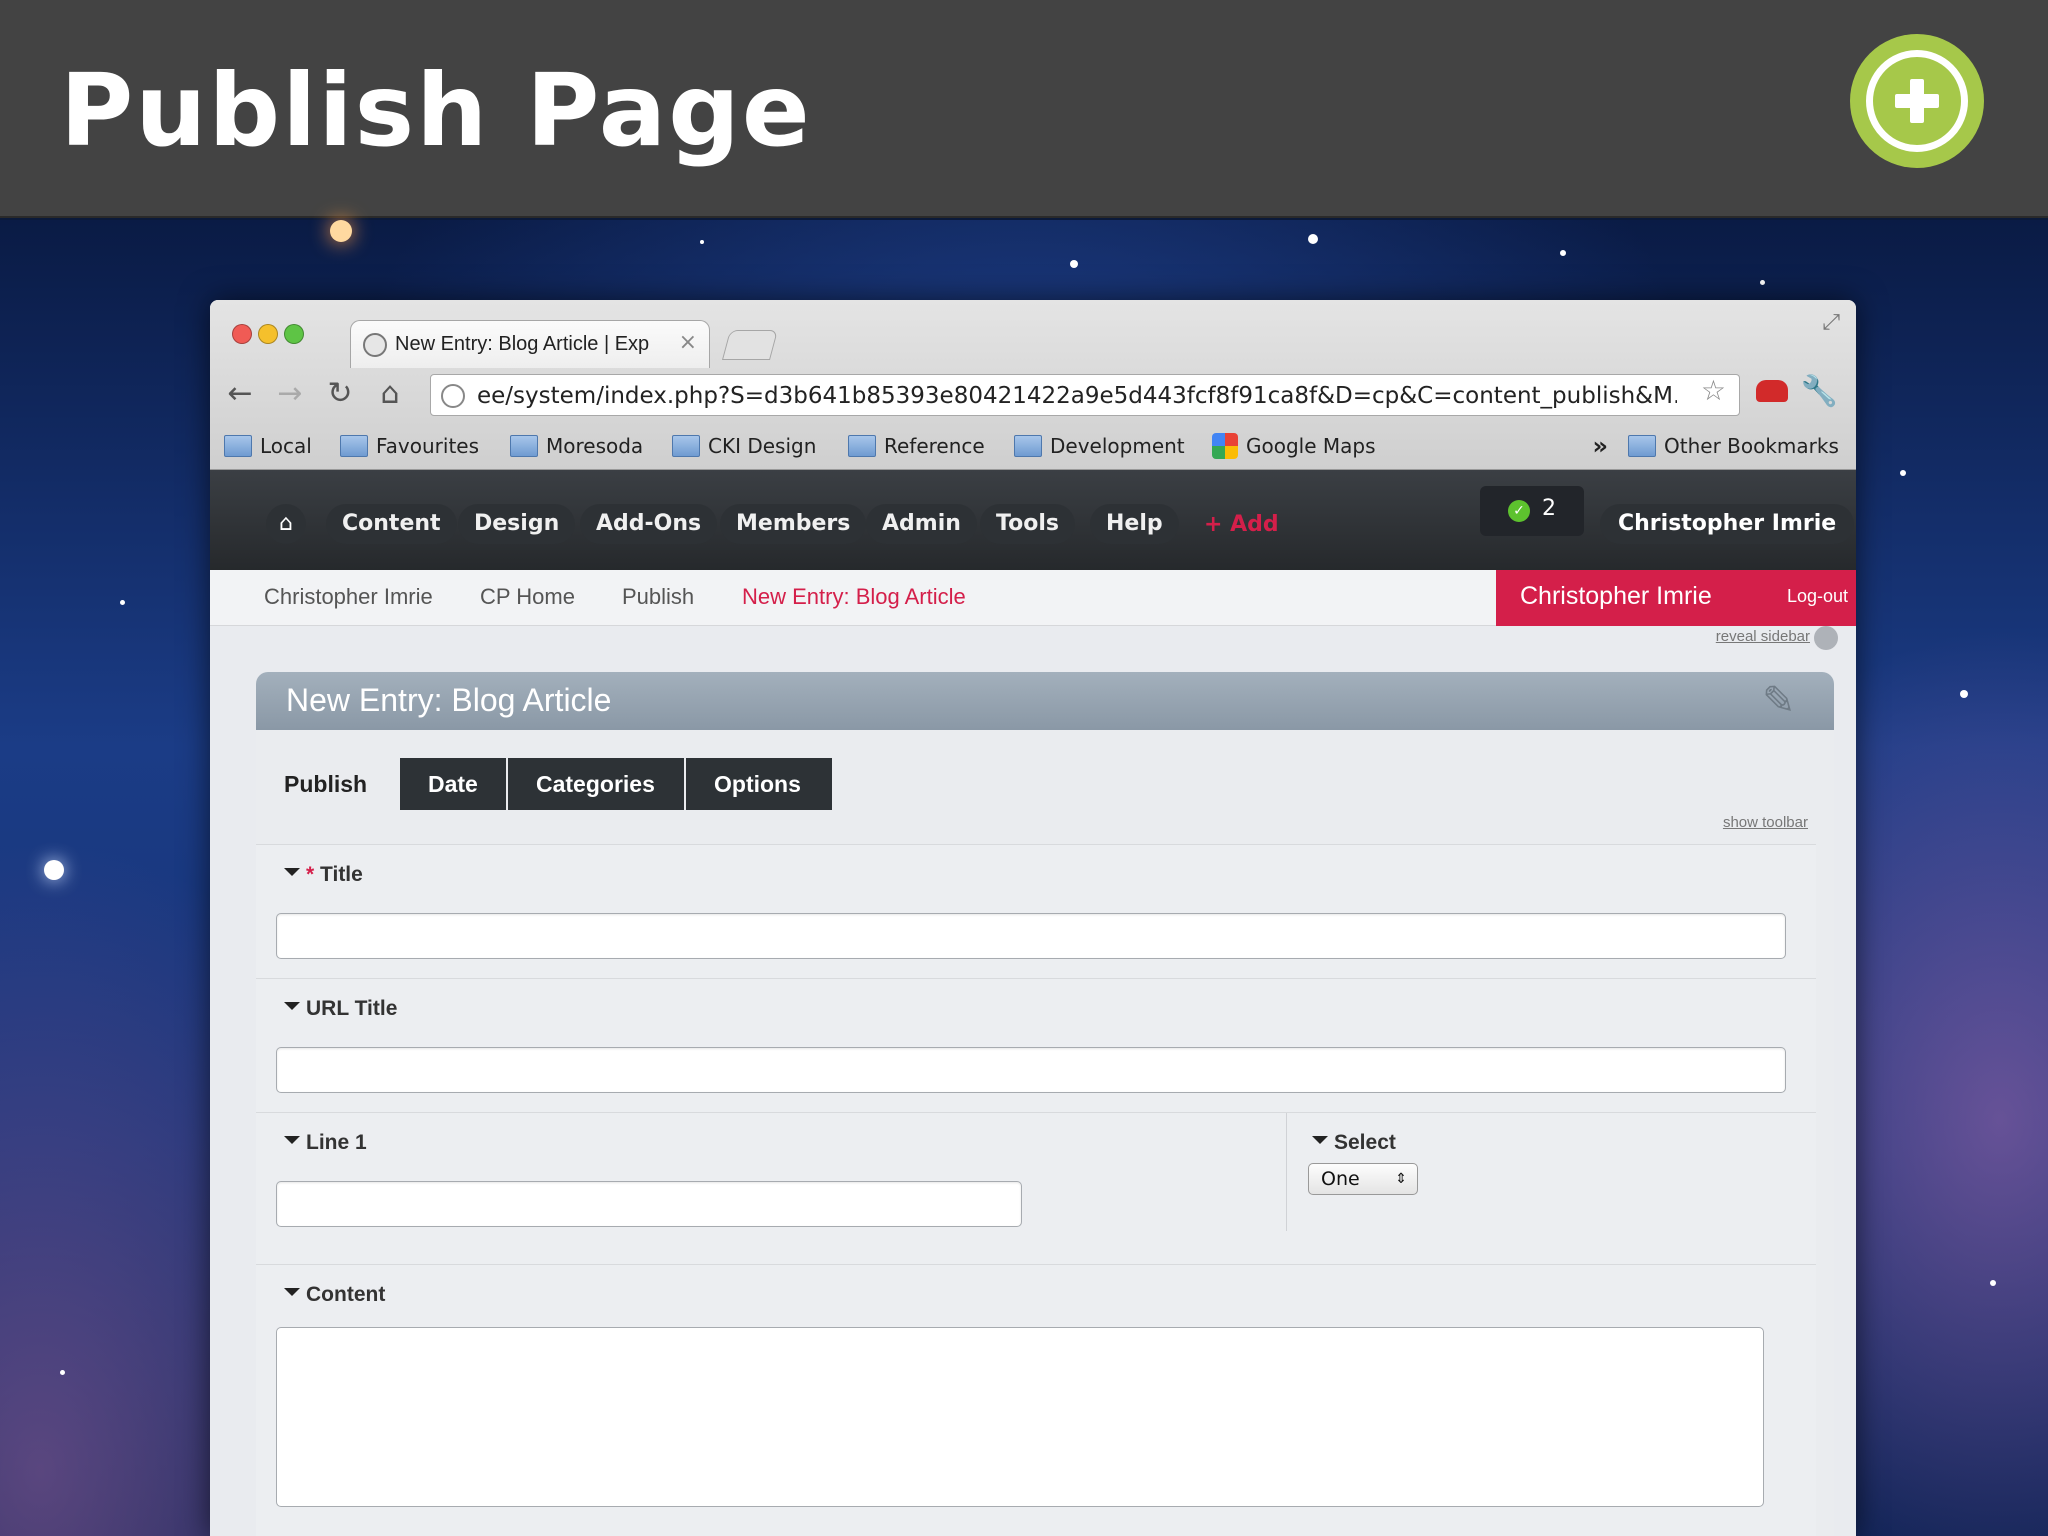 This screenshot has width=2048, height=1536. I want to click on new-tab-button, so click(750, 345).